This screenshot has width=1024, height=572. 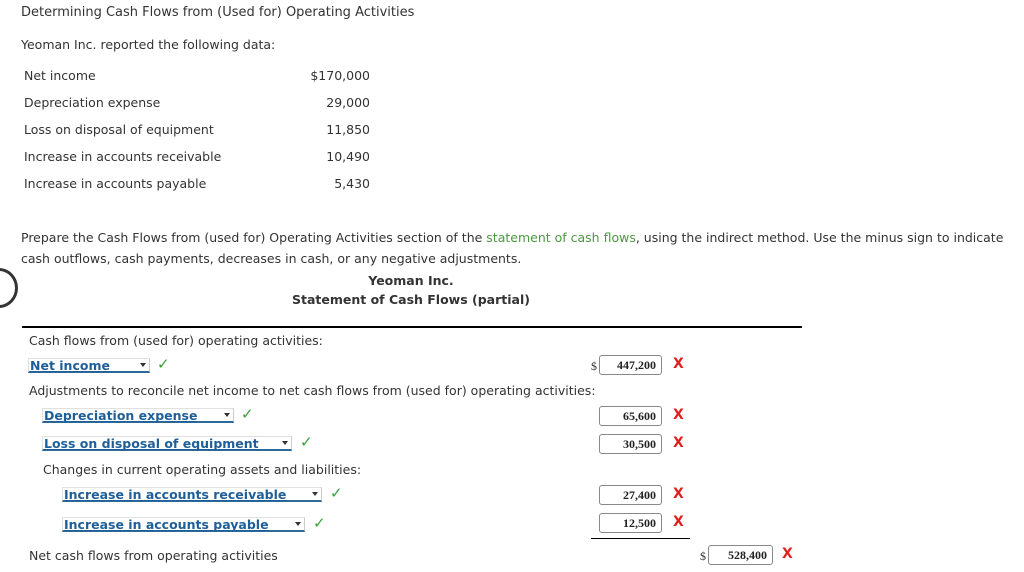 What do you see at coordinates (175, 494) in the screenshot?
I see `dropdown-value: Increase in accounts receivable` at bounding box center [175, 494].